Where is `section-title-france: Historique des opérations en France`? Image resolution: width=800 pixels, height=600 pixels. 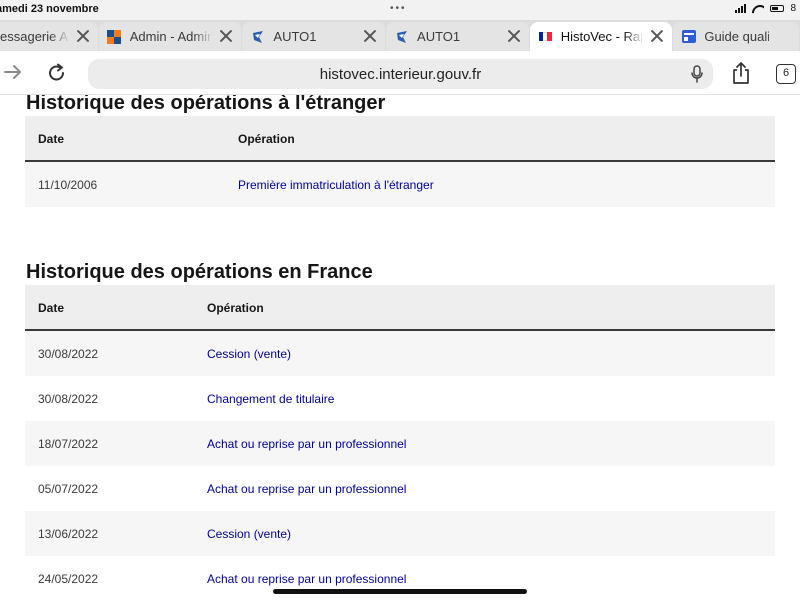 section-title-france: Historique des opérations en France is located at coordinates (199, 272).